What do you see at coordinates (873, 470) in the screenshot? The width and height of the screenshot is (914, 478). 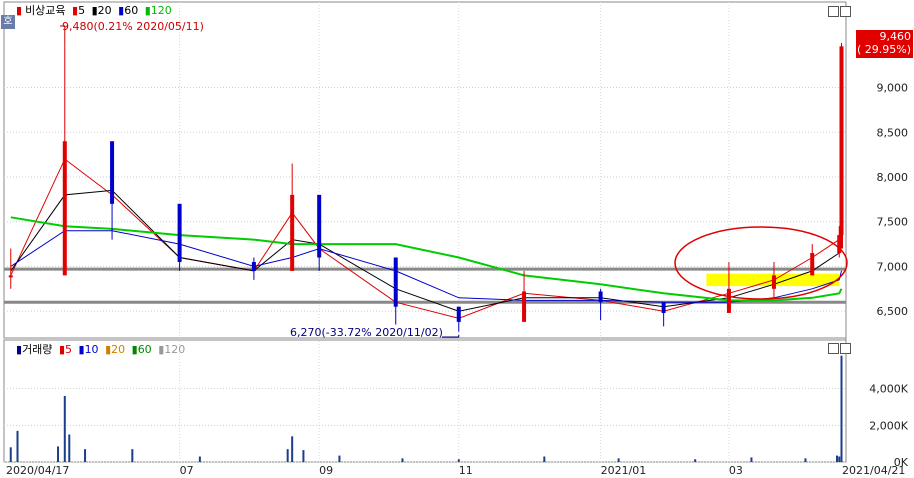 I see `x-tick-label: 2021/04/21` at bounding box center [873, 470].